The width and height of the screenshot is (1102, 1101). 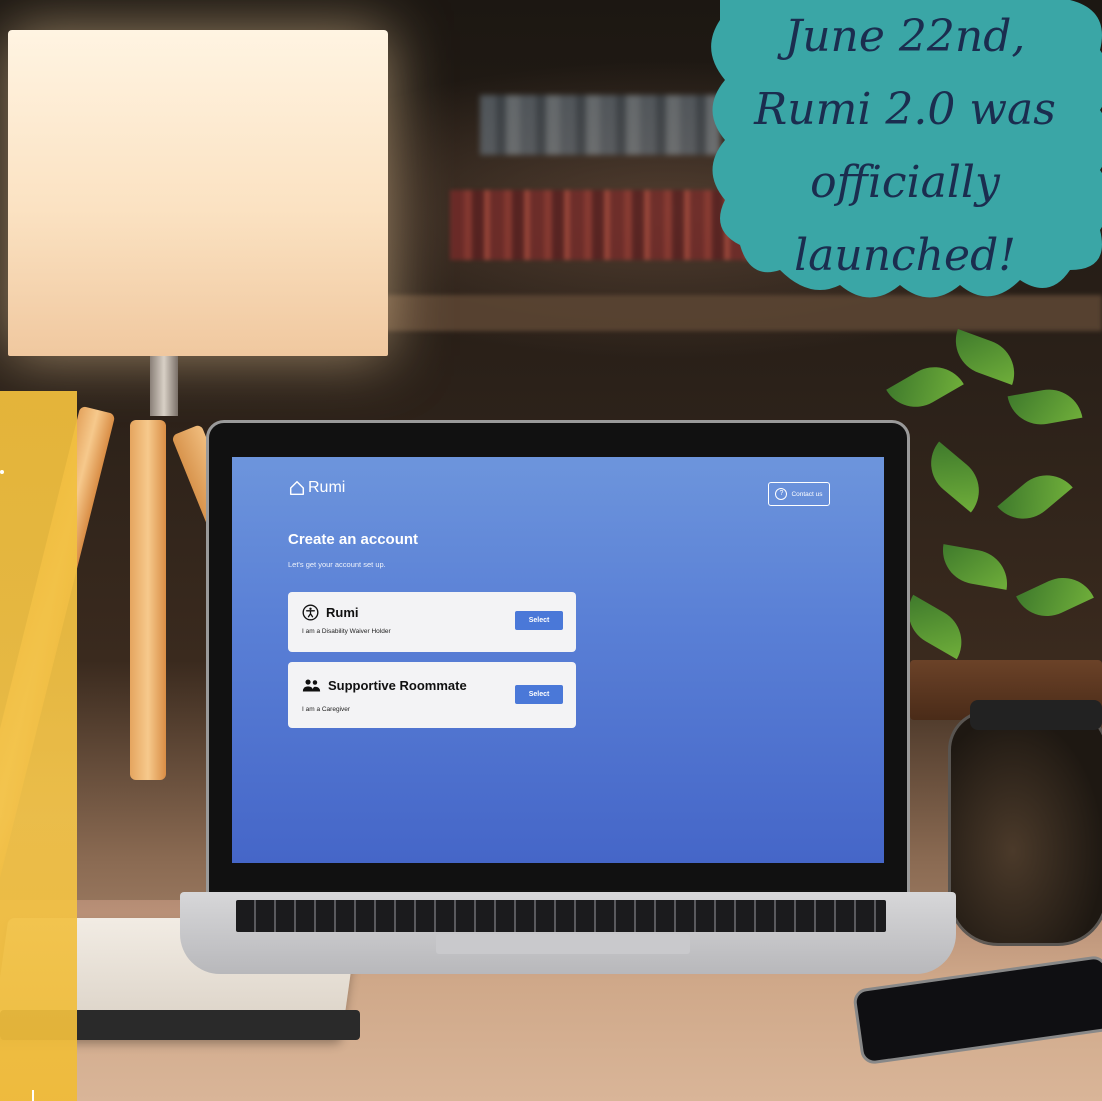 I want to click on logo-text: Rumi, so click(x=327, y=487).